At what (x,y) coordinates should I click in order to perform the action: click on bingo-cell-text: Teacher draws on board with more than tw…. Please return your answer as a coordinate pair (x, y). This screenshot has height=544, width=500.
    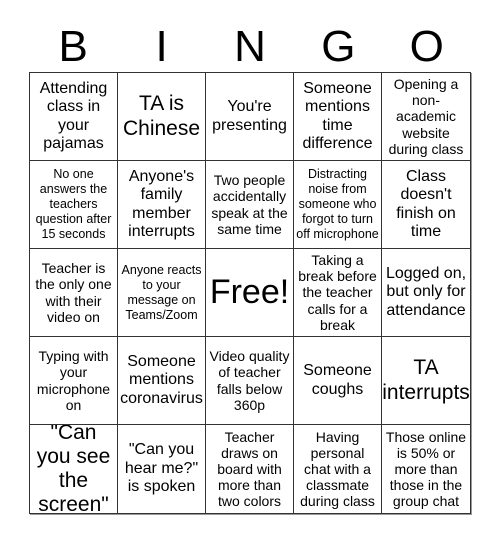
    Looking at the image, I should click on (249, 469).